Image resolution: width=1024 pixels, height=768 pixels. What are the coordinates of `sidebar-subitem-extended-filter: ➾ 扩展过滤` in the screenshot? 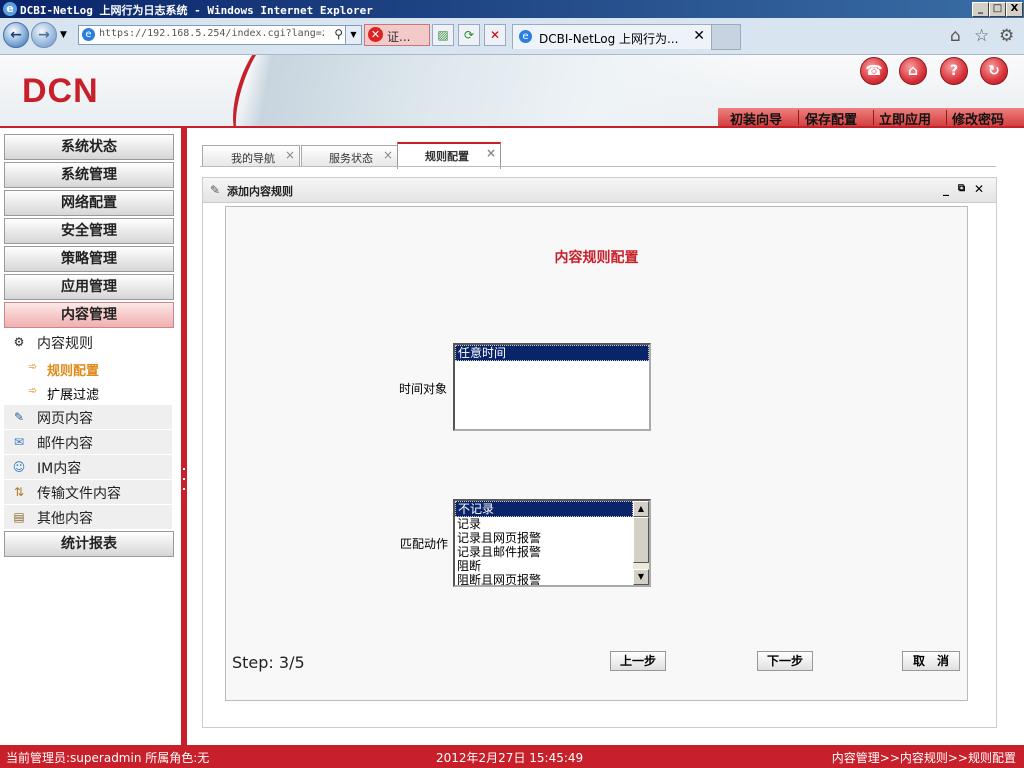 It's located at (88, 392).